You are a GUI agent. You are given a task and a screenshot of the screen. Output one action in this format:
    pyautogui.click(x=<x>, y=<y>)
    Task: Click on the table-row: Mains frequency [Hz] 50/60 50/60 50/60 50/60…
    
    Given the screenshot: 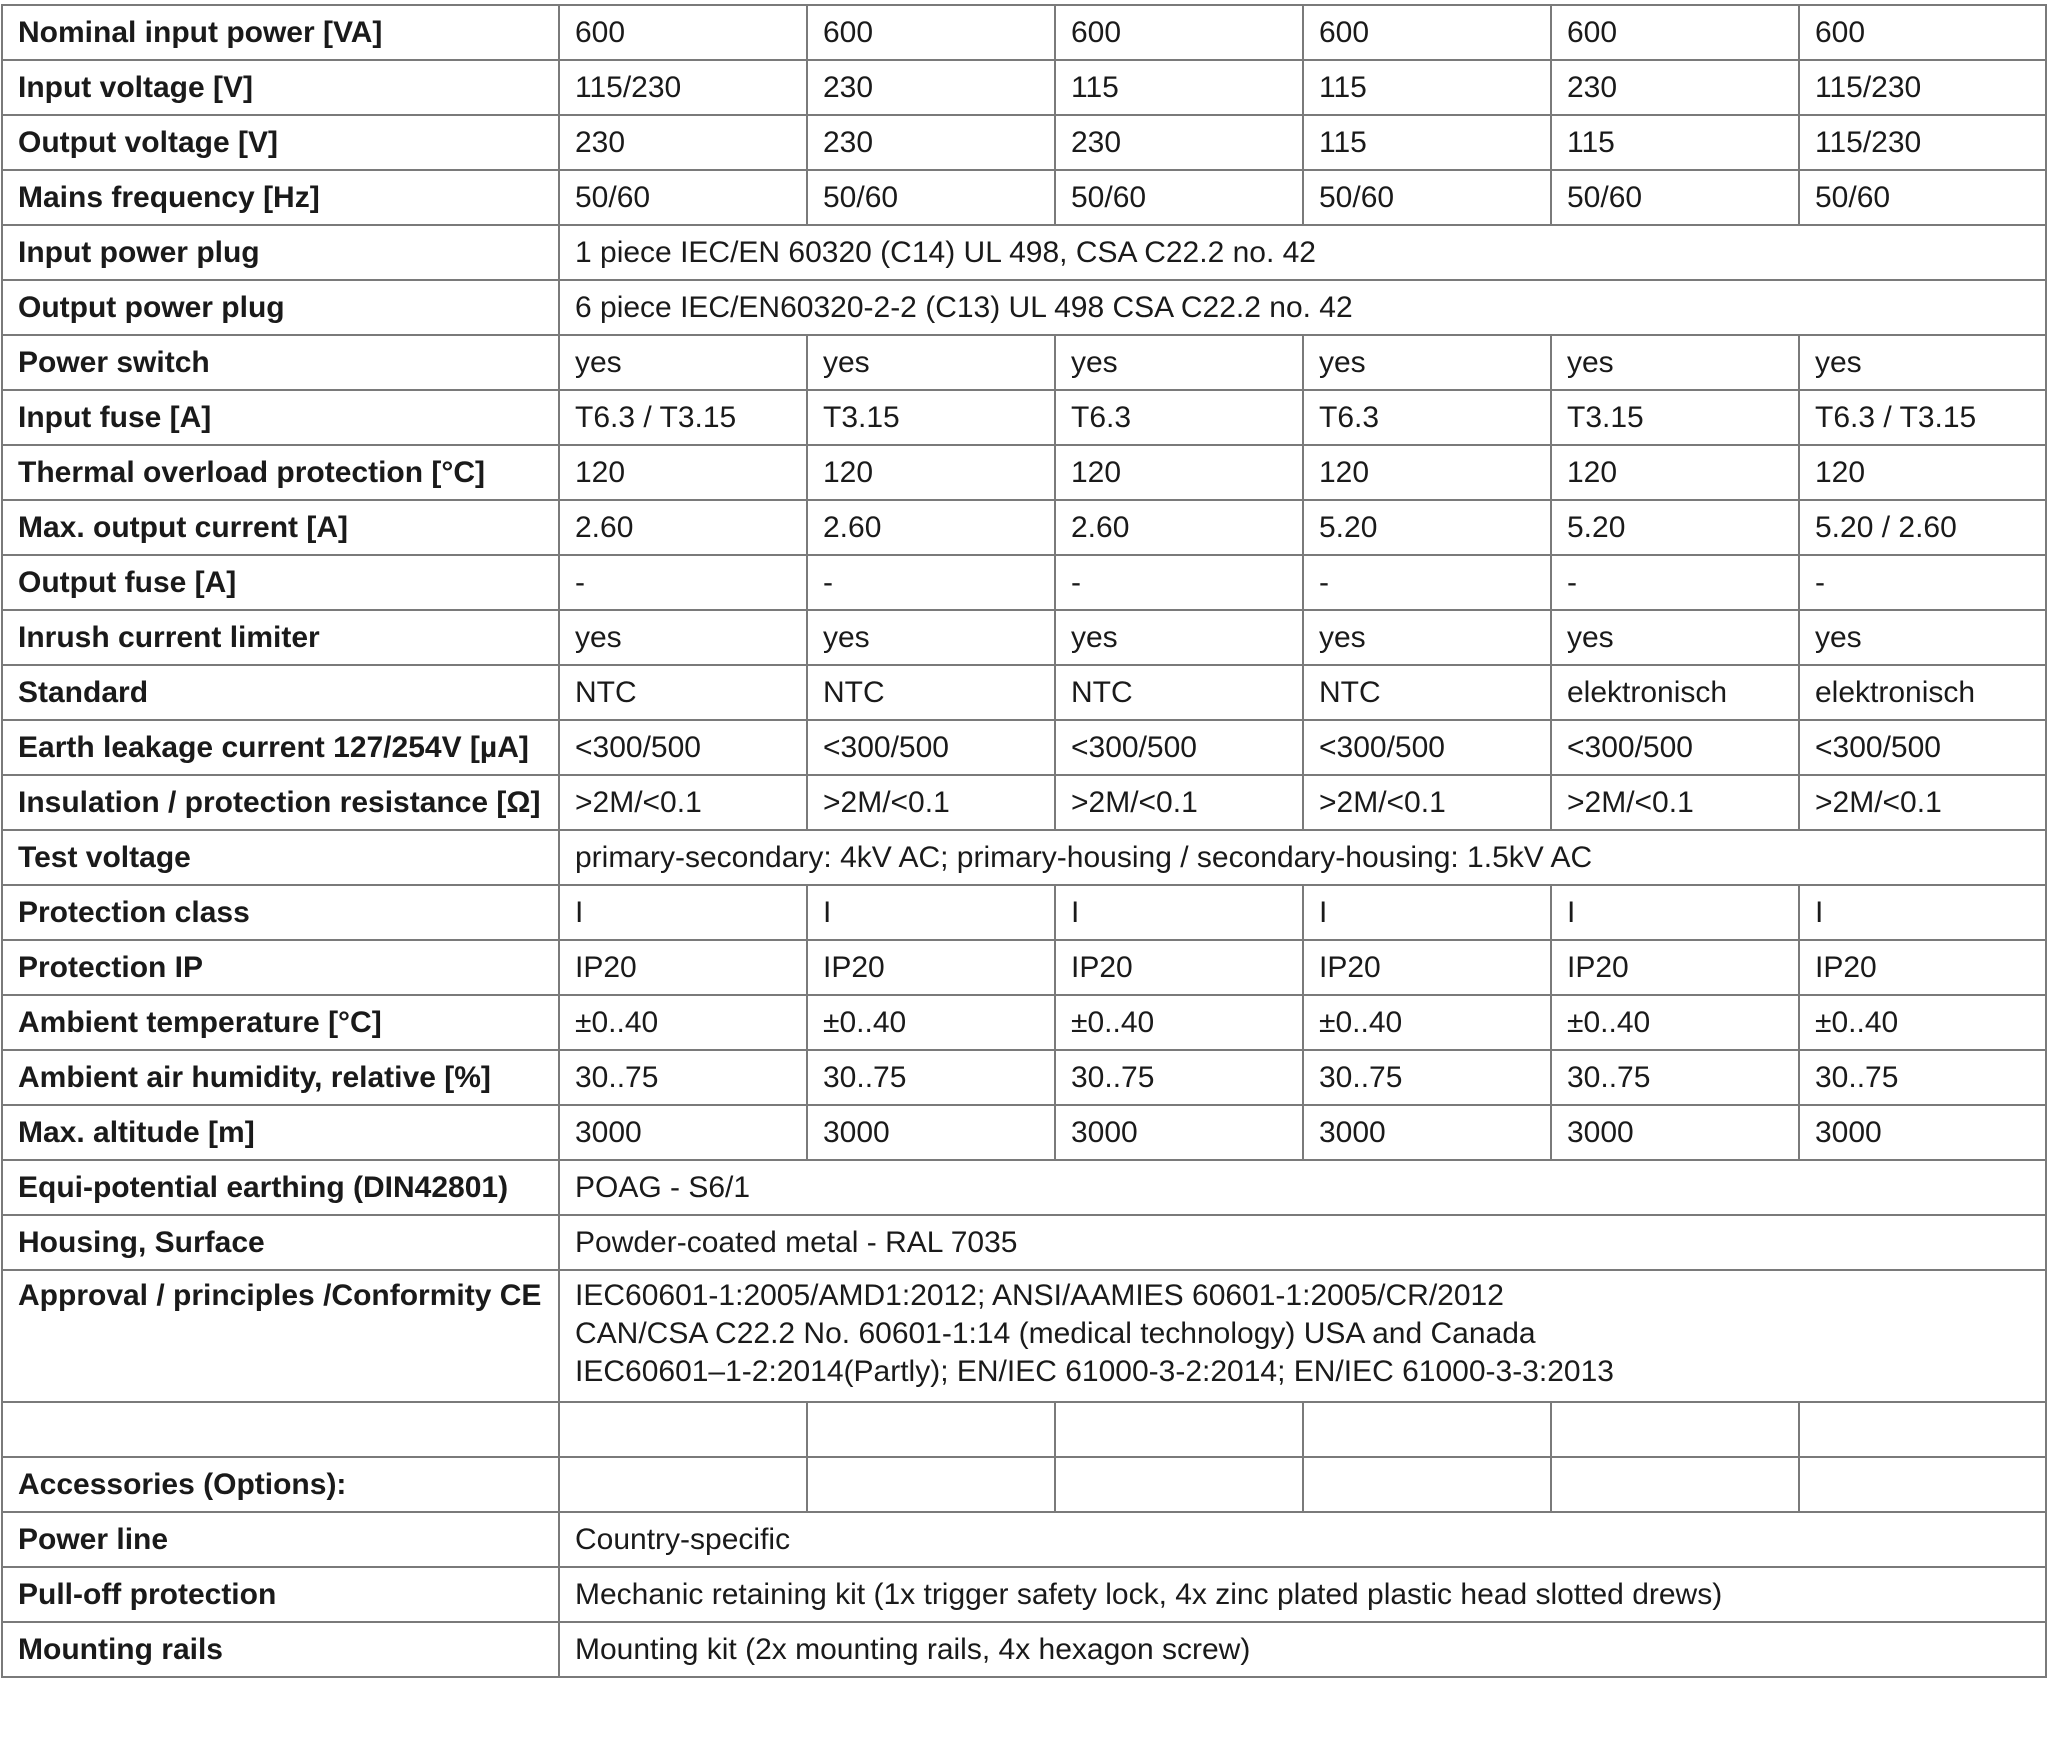 What is the action you would take?
    pyautogui.click(x=1024, y=197)
    